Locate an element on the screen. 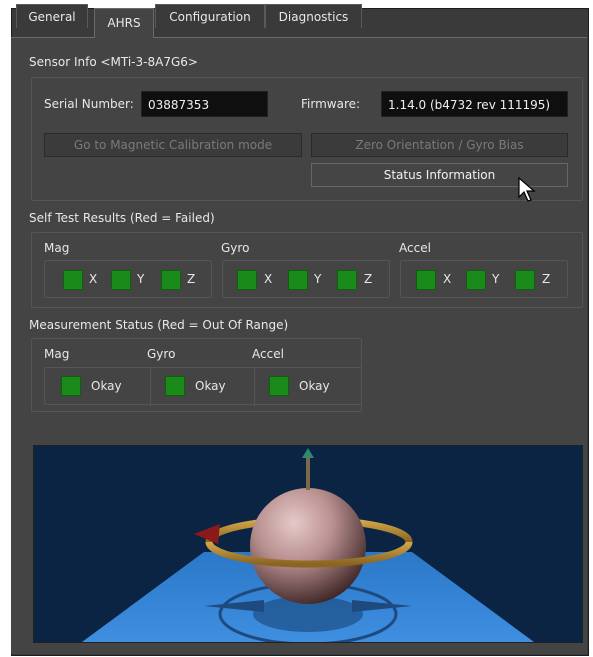  measurement-mag-cell: Okay is located at coordinates (98, 387).